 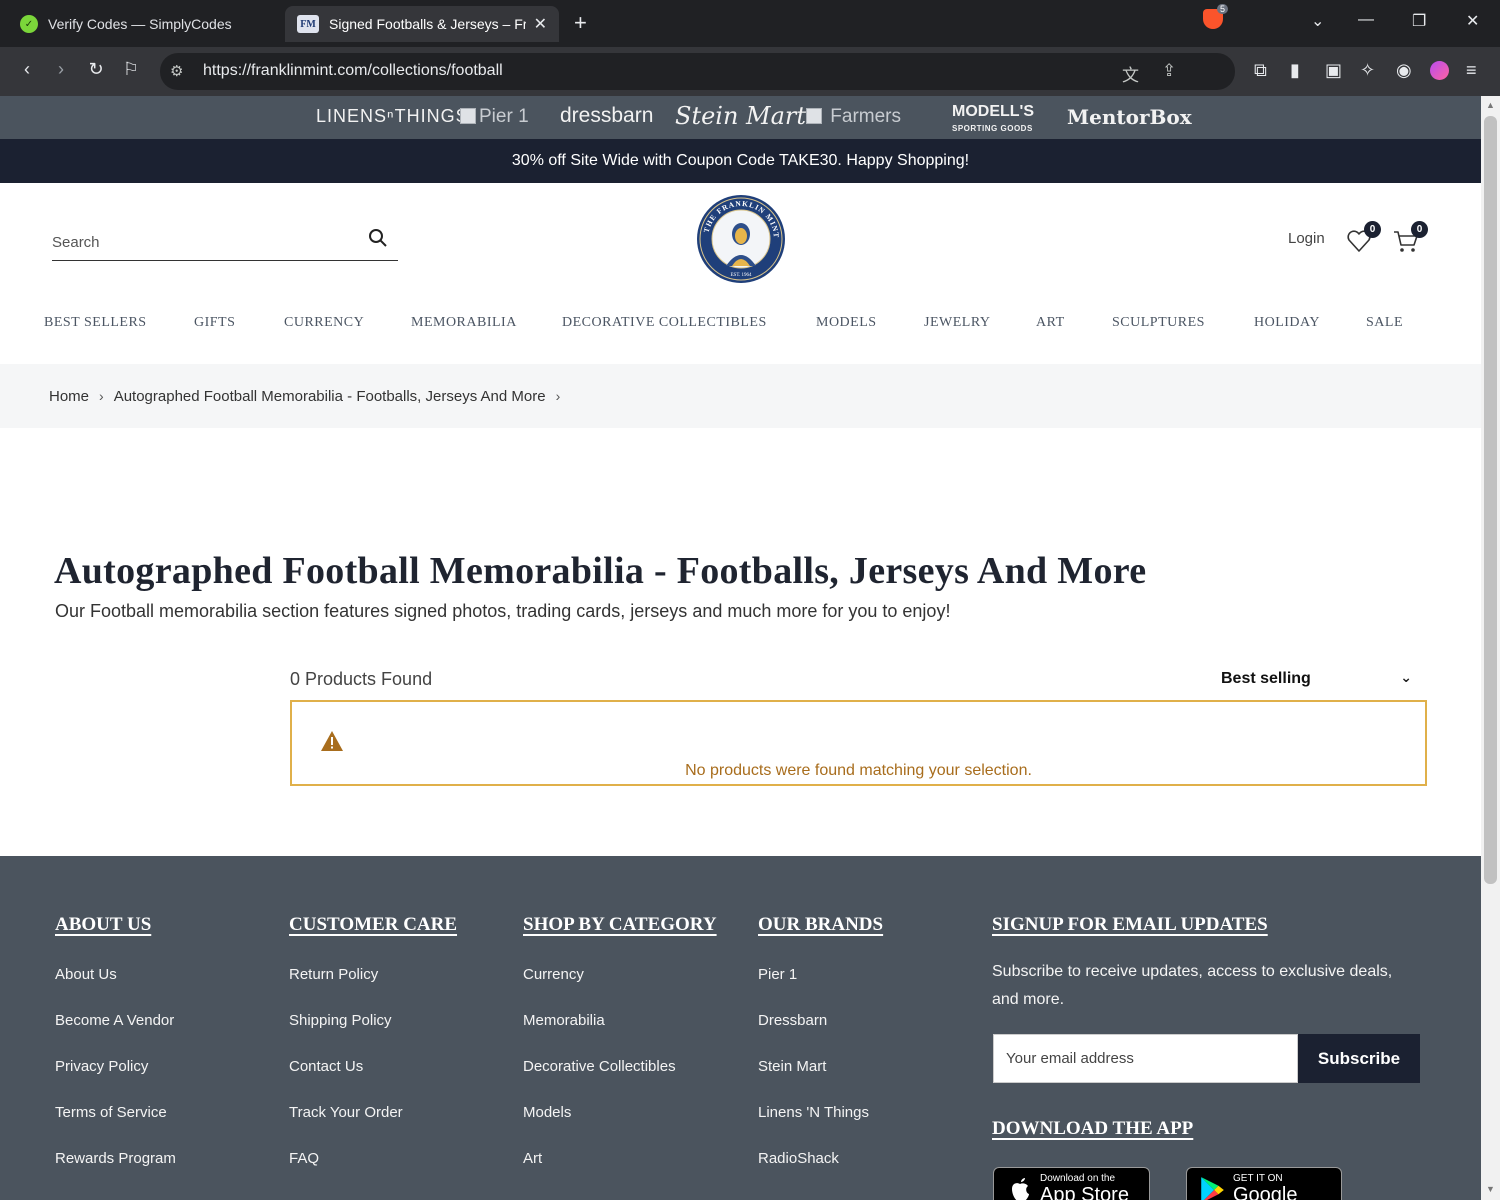 What do you see at coordinates (115, 1066) in the screenshot?
I see `footer-link-privacy-policy: Privacy Policy` at bounding box center [115, 1066].